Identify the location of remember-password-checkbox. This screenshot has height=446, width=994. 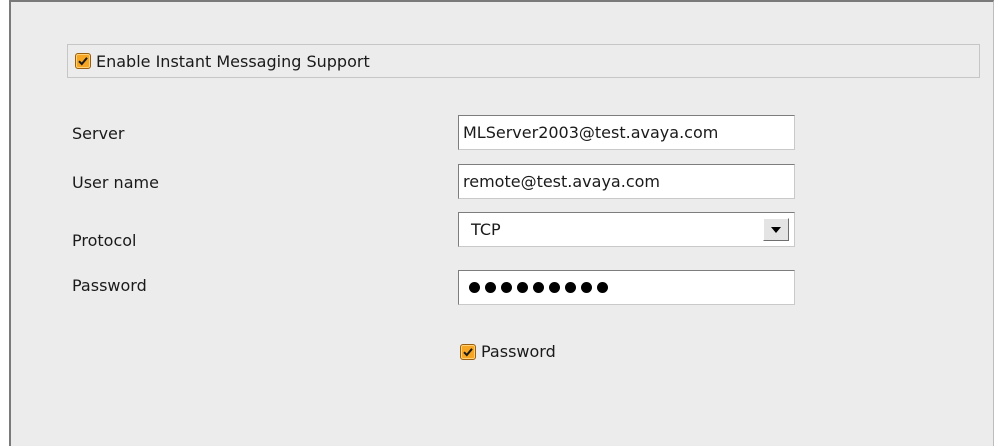
(468, 351).